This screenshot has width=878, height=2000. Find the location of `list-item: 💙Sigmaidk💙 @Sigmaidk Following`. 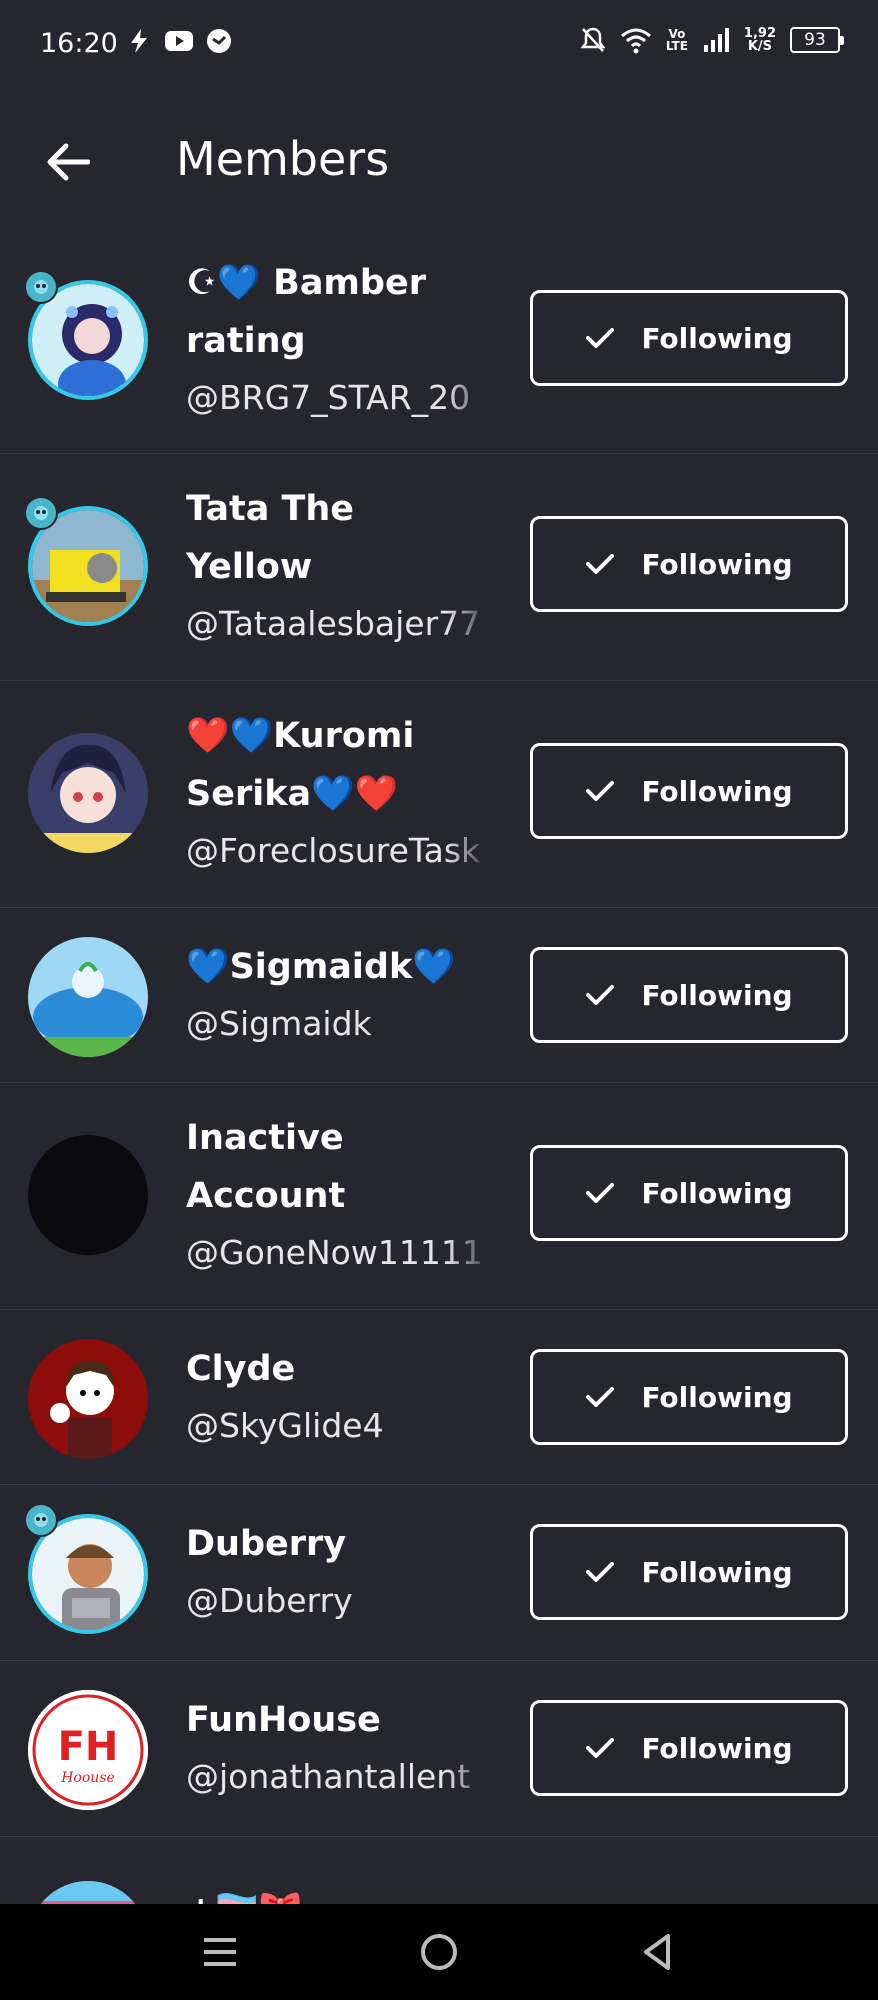

list-item: 💙Sigmaidk💙 @Sigmaidk Following is located at coordinates (439, 995).